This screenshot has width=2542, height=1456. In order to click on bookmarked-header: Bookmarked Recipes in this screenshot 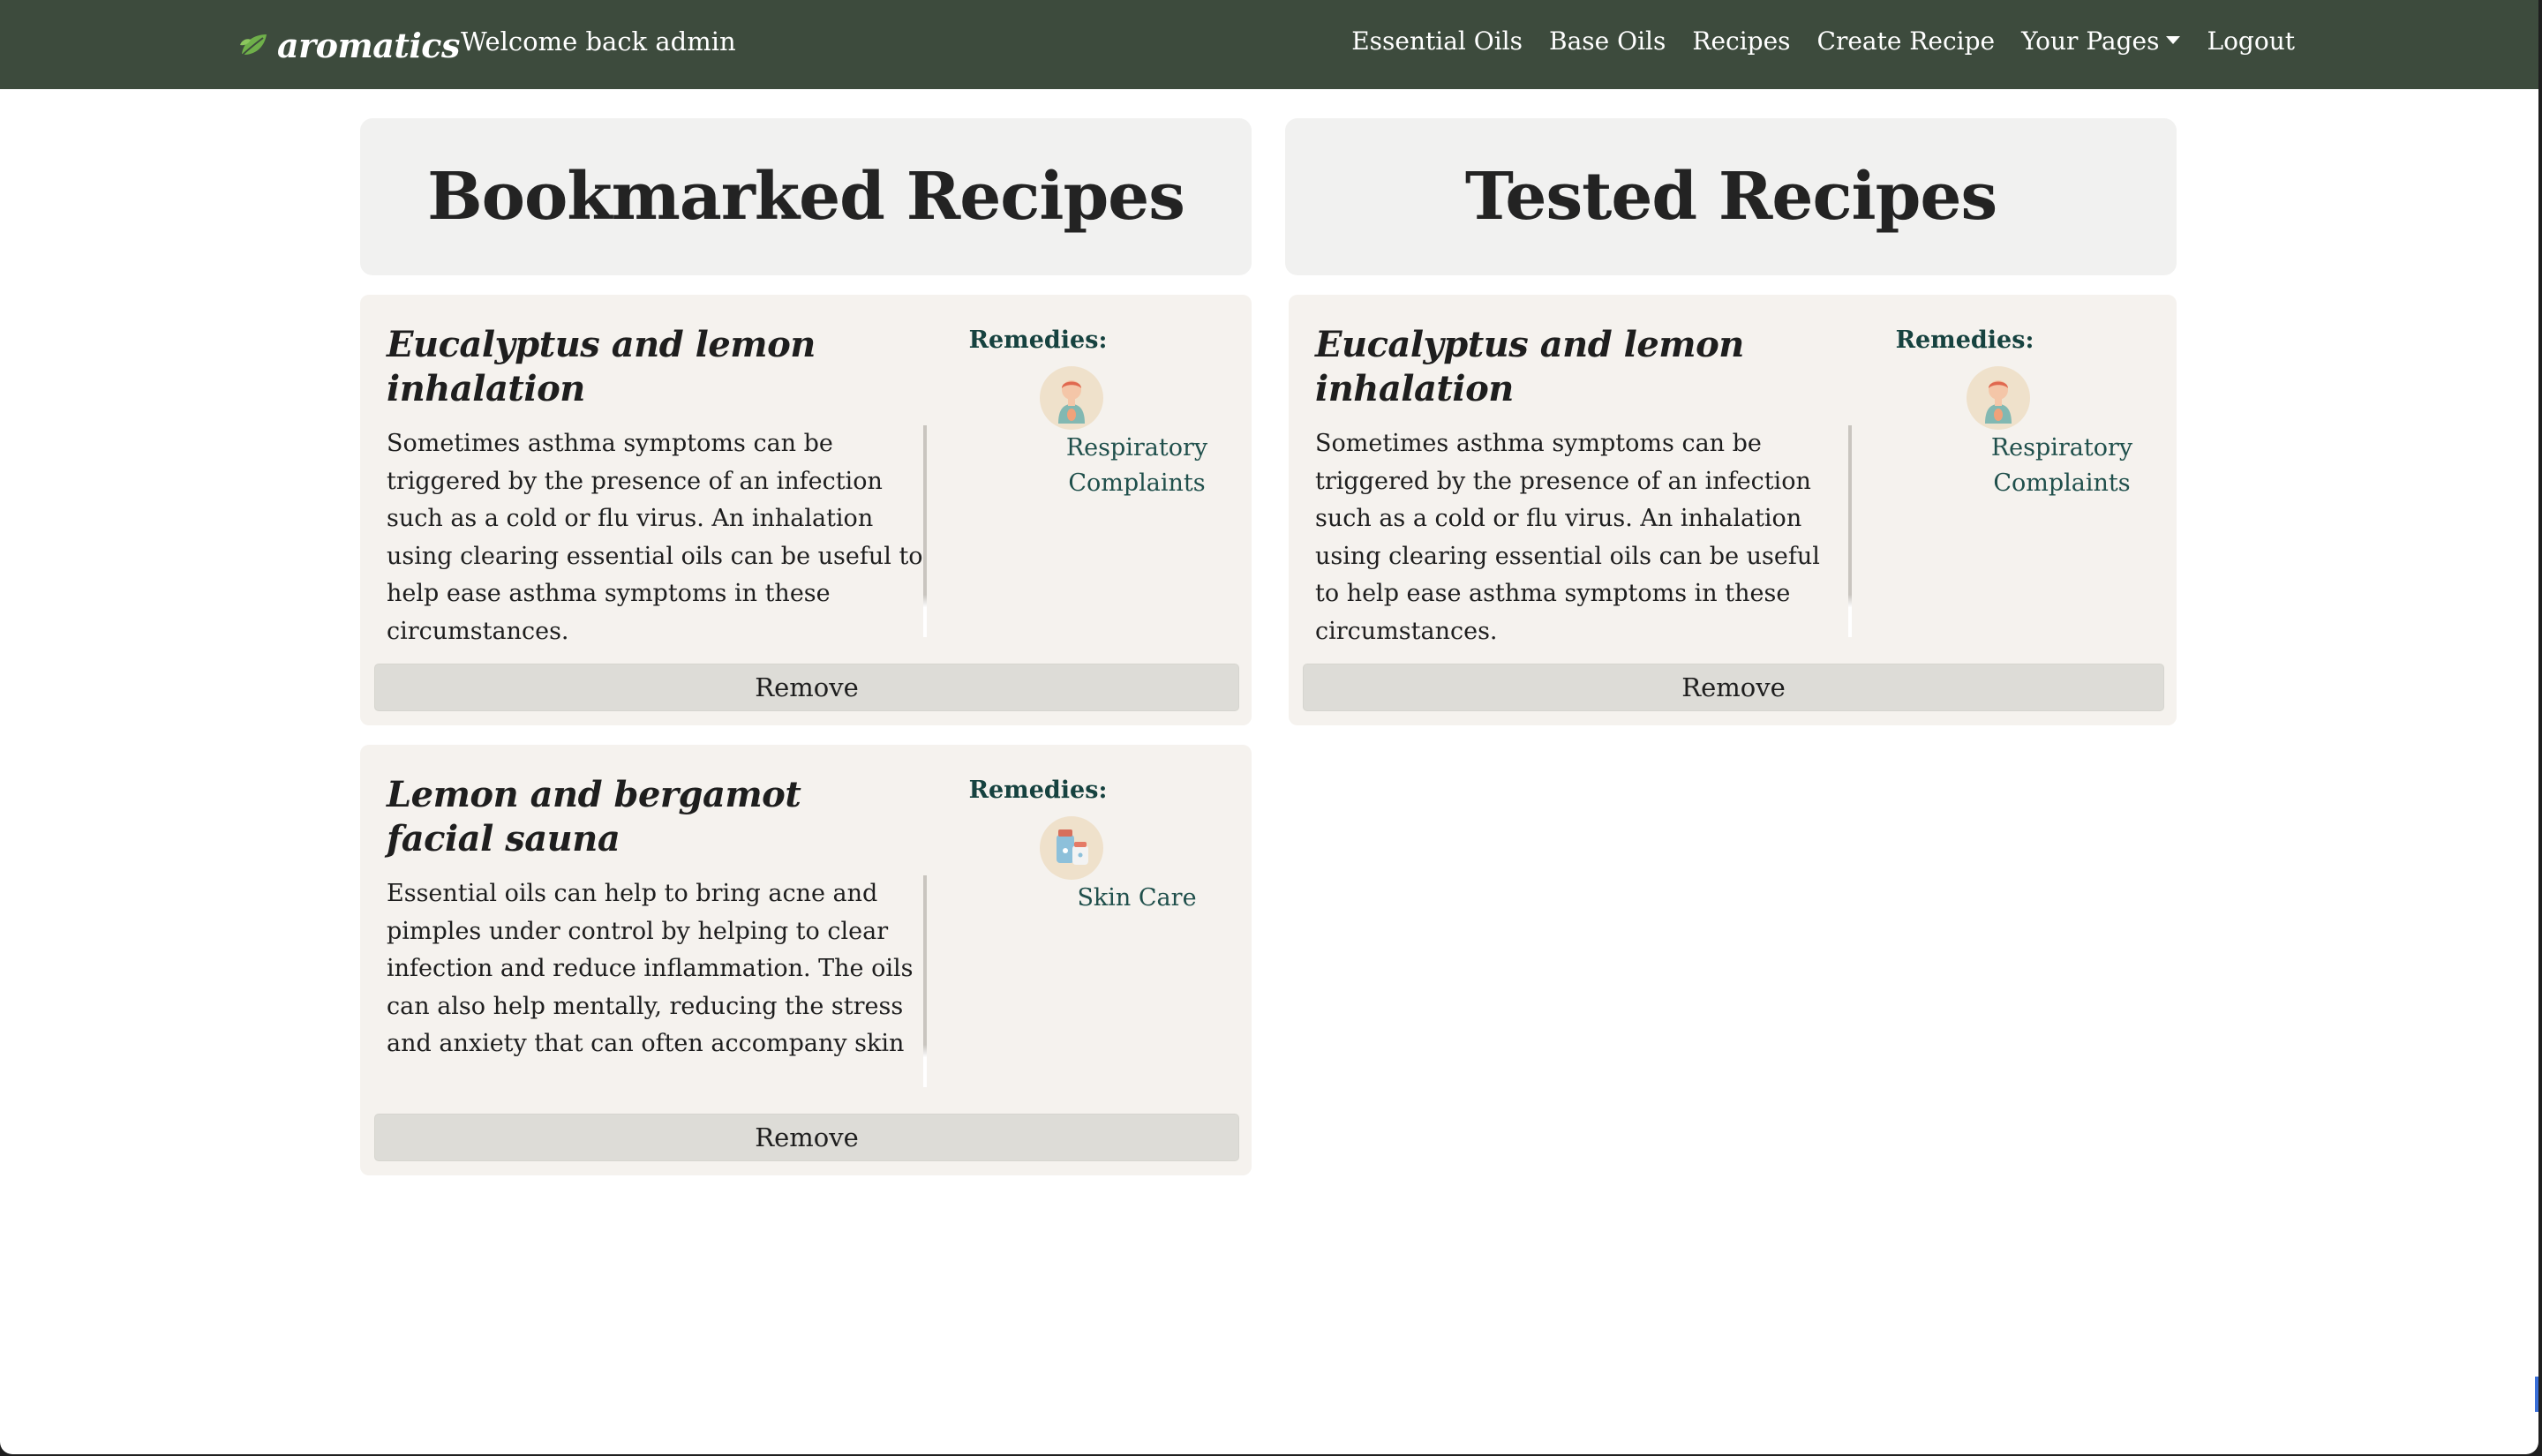, I will do `click(806, 196)`.